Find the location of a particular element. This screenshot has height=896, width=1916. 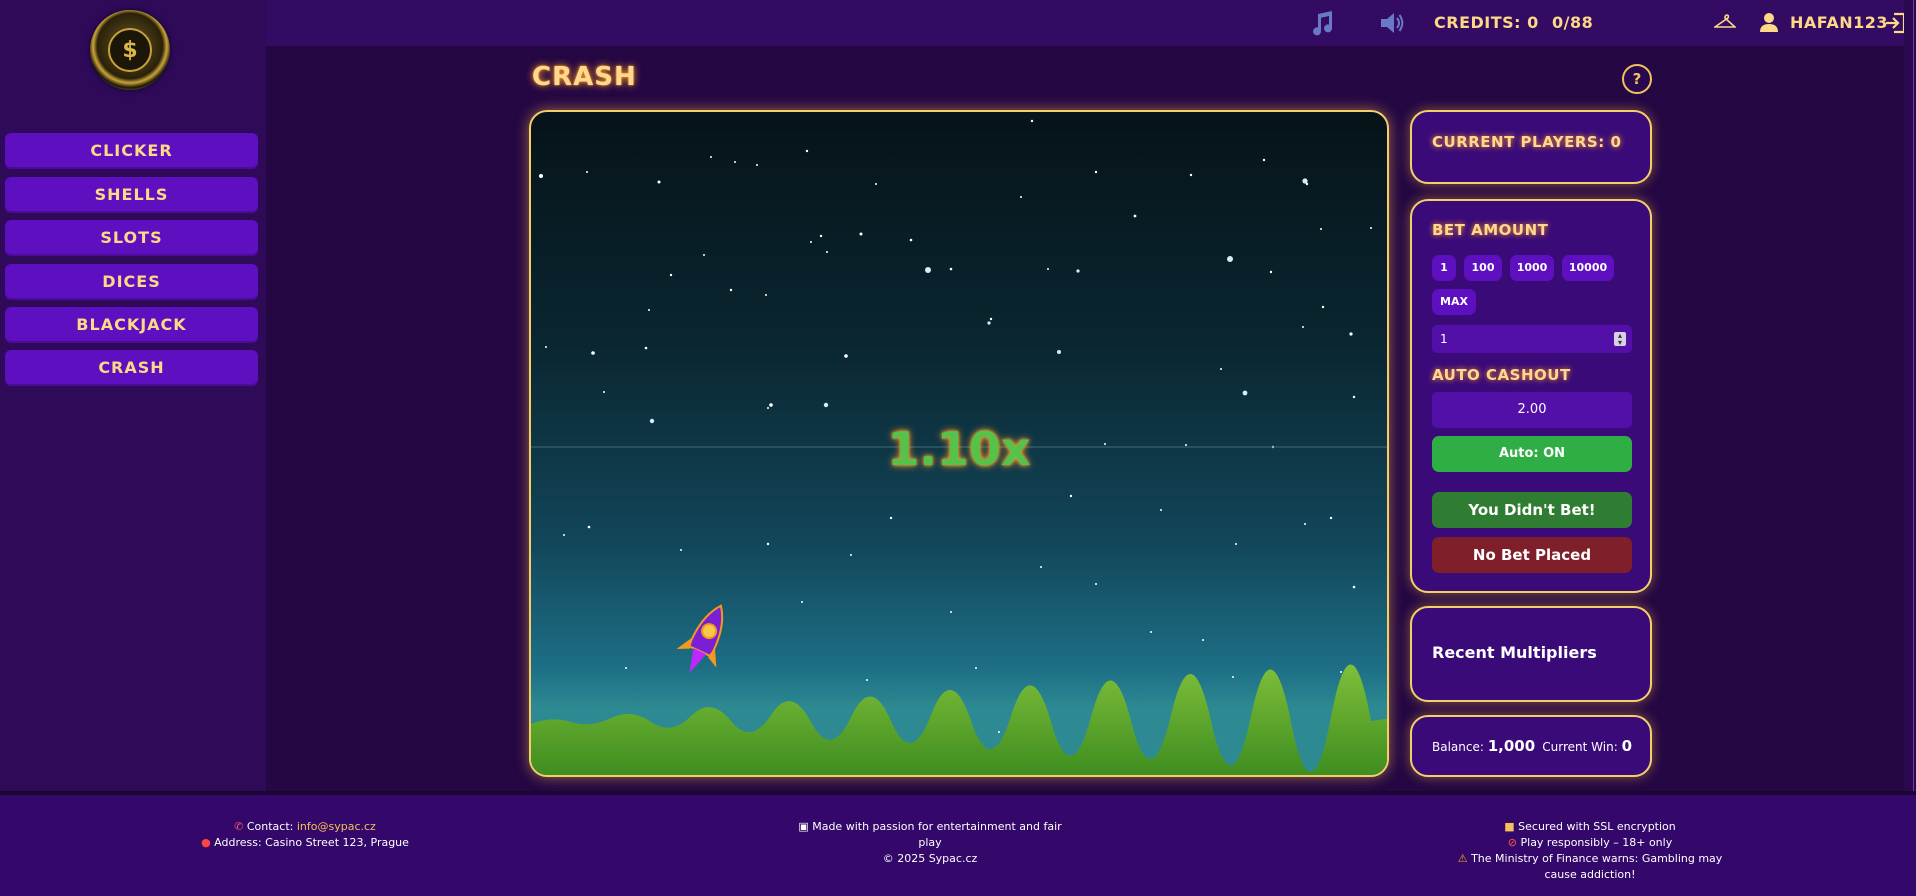

pin-icon: ● is located at coordinates (206, 842).